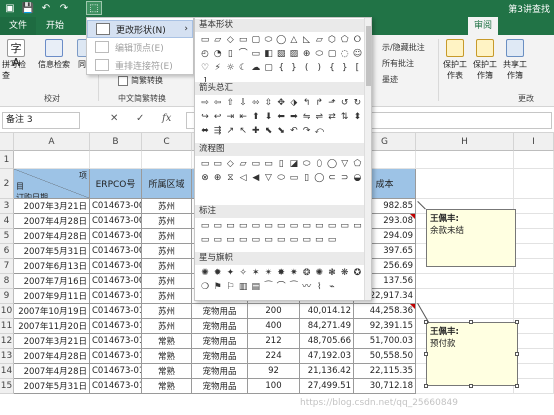 Image resolution: width=554 pixels, height=415 pixels. What do you see at coordinates (332, 273) in the screenshot?
I see `shape-stars-and-banners-icon: ❃` at bounding box center [332, 273].